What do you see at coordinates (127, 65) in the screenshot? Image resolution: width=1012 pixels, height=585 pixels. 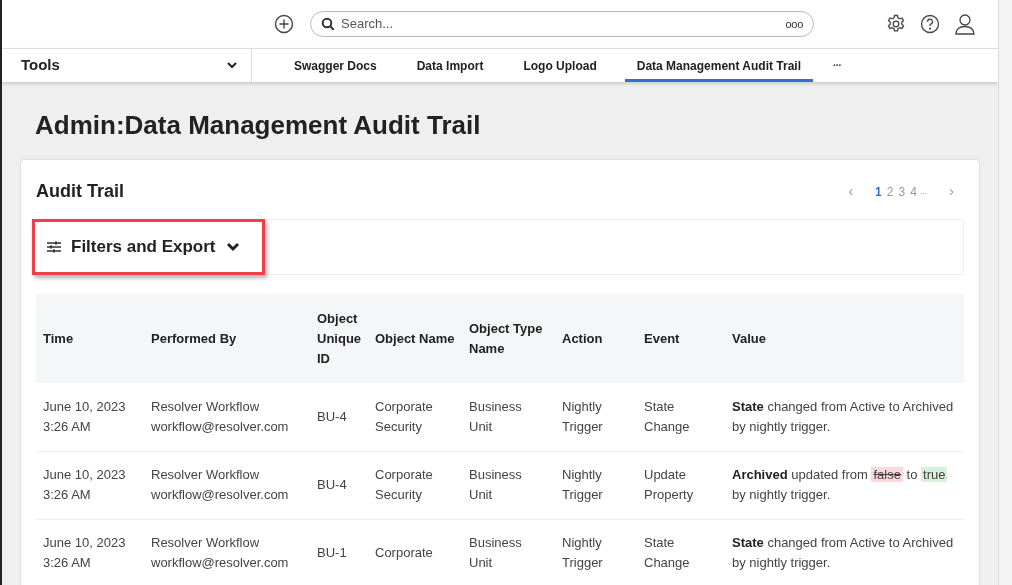 I see `tools-dropdown: Tools` at bounding box center [127, 65].